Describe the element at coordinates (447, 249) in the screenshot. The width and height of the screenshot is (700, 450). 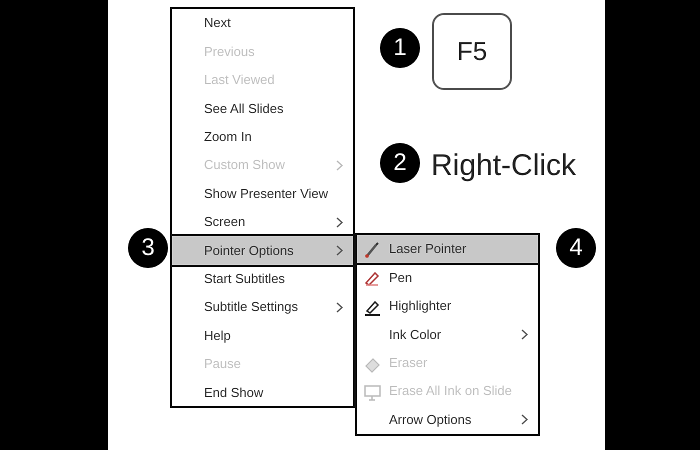
I see `menu-item: Laser Pointer` at that location.